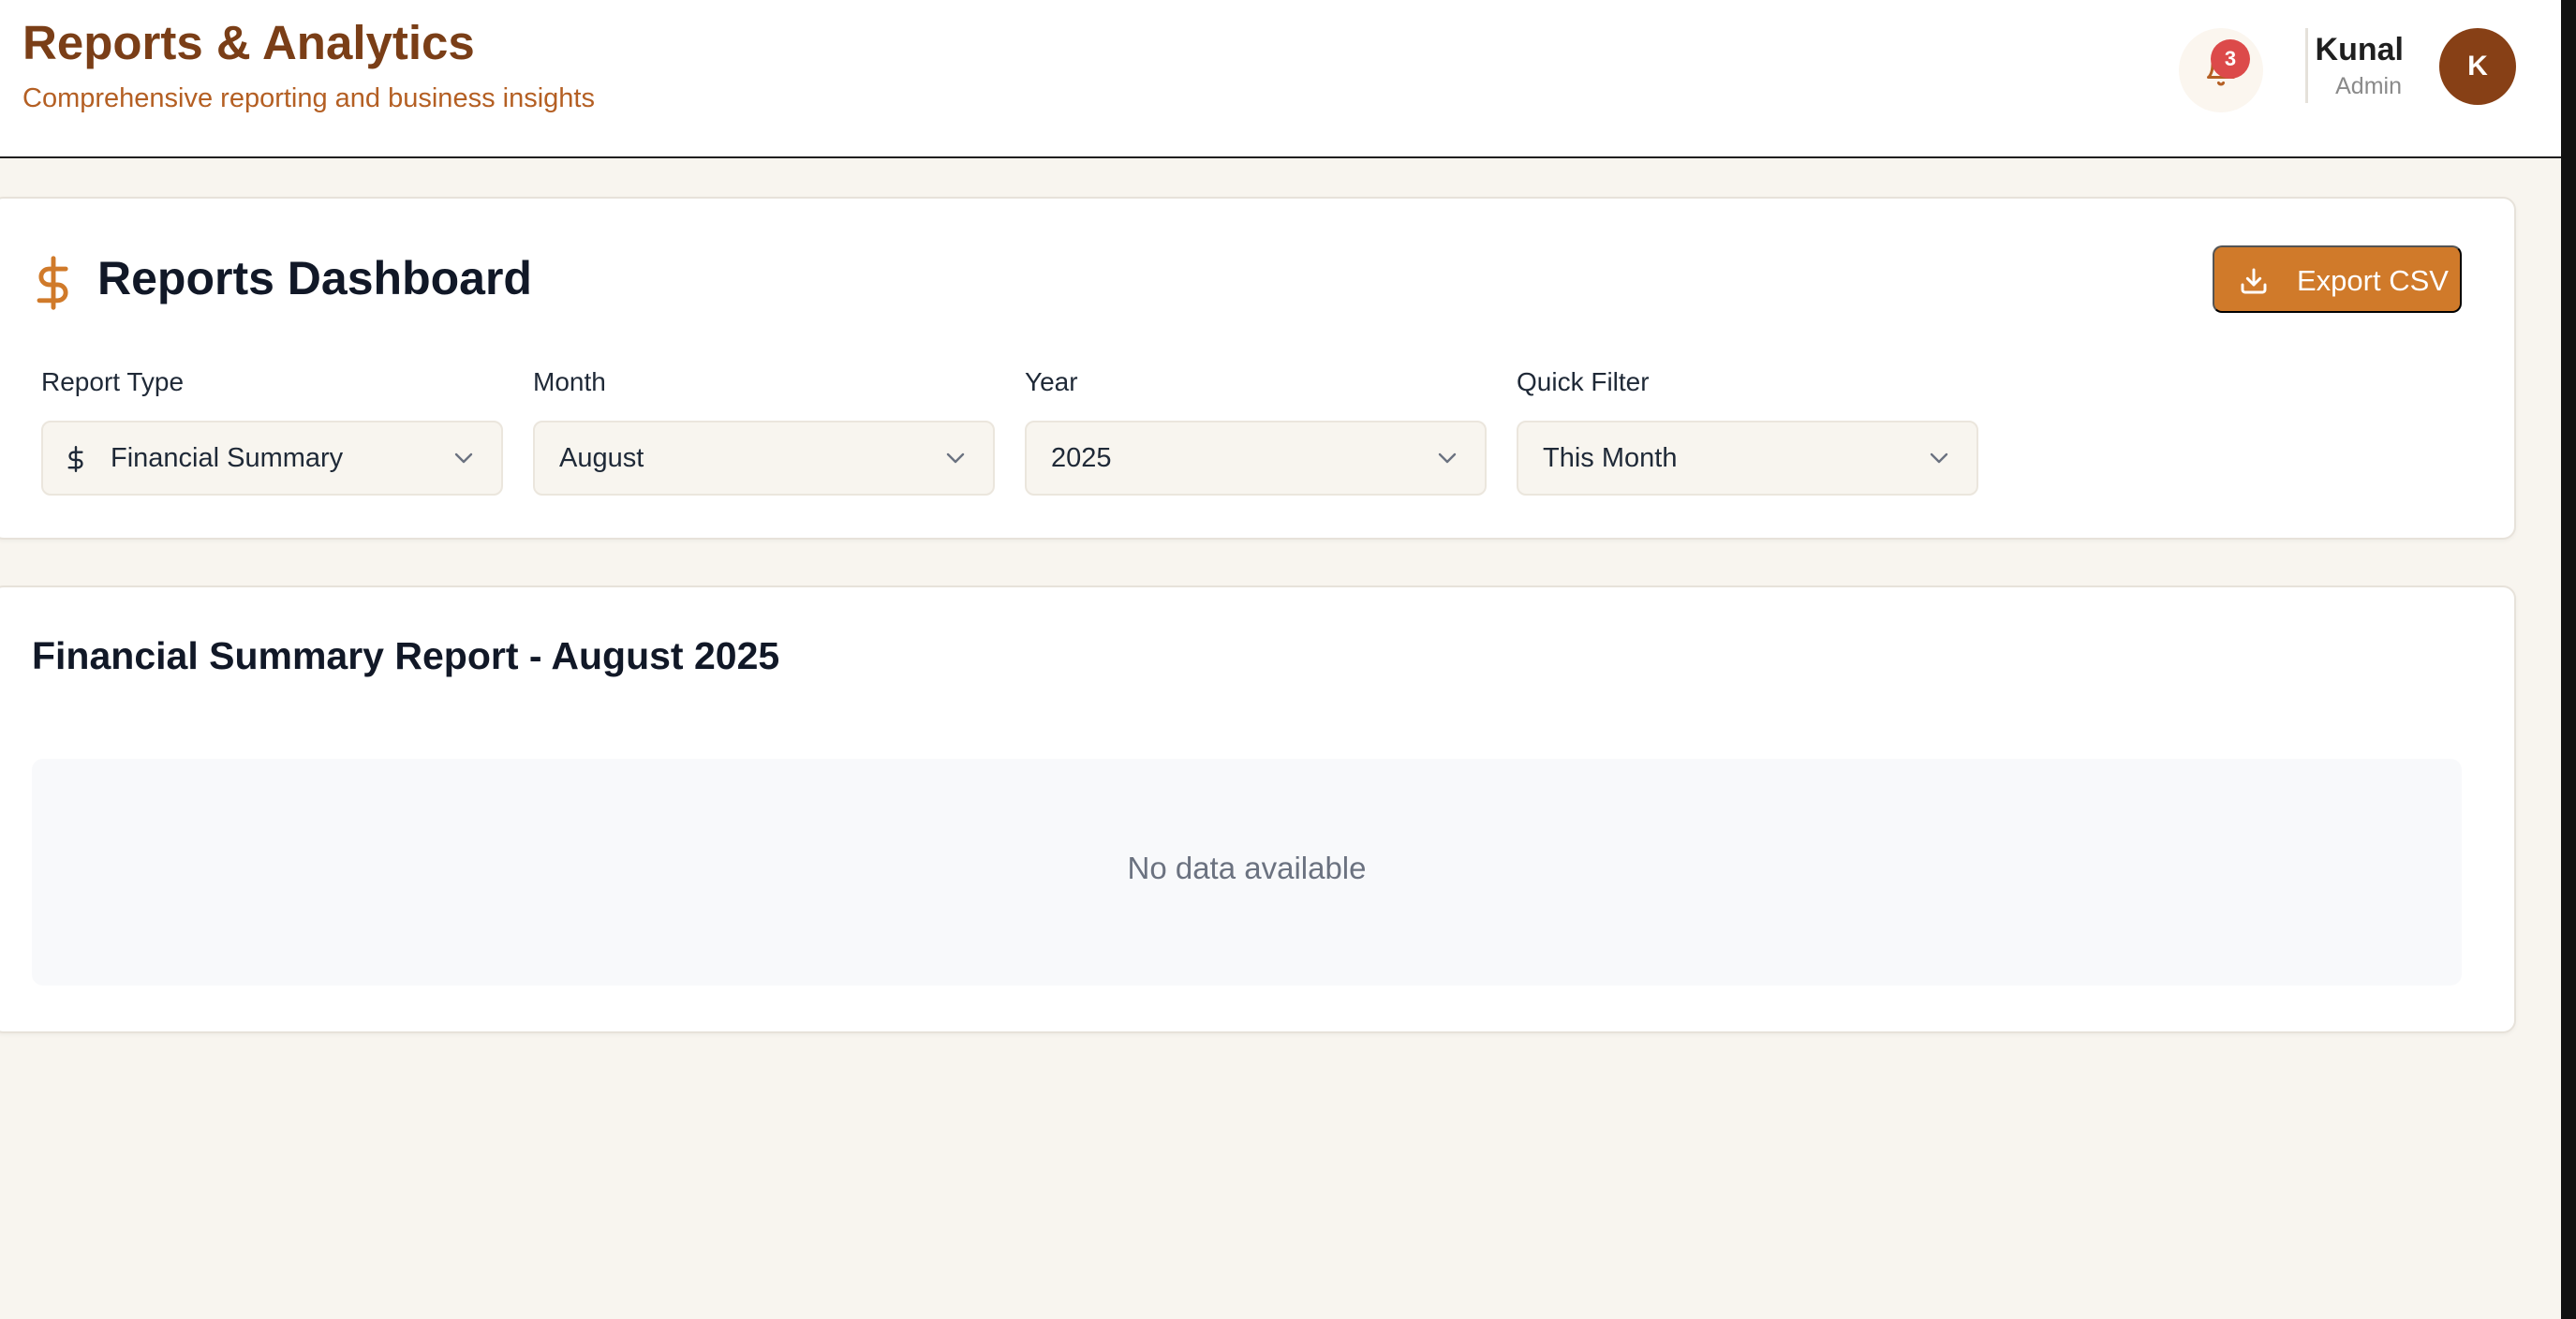 This screenshot has width=2576, height=1319. I want to click on download-icon, so click(2254, 281).